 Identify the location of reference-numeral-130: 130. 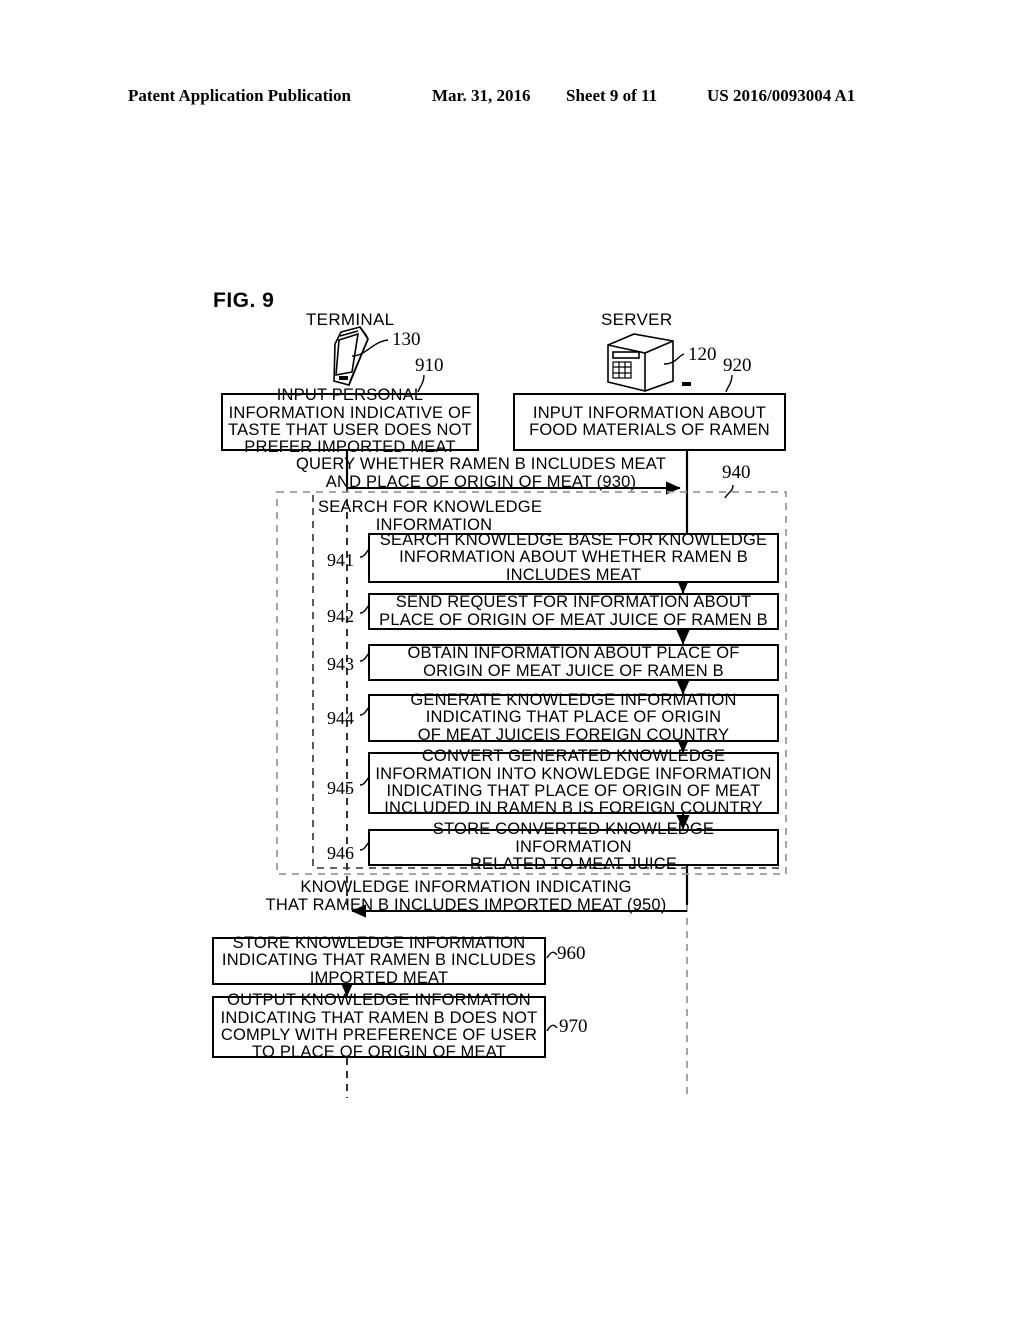
(406, 339).